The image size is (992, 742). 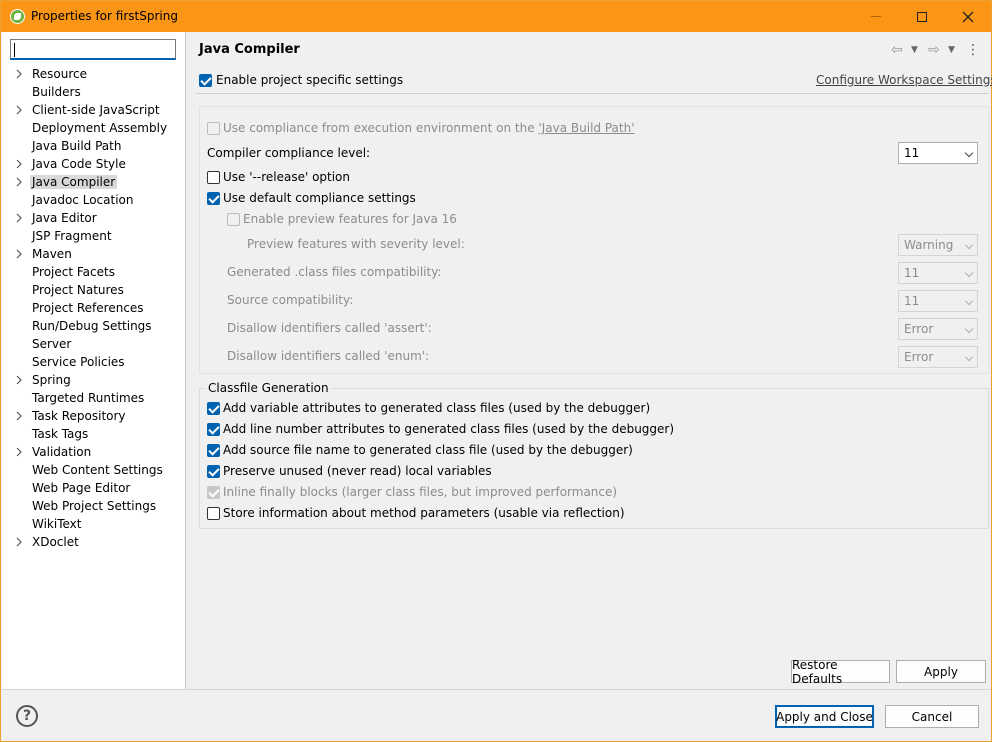 What do you see at coordinates (914, 50) in the screenshot?
I see `back-menu-icon: ▼` at bounding box center [914, 50].